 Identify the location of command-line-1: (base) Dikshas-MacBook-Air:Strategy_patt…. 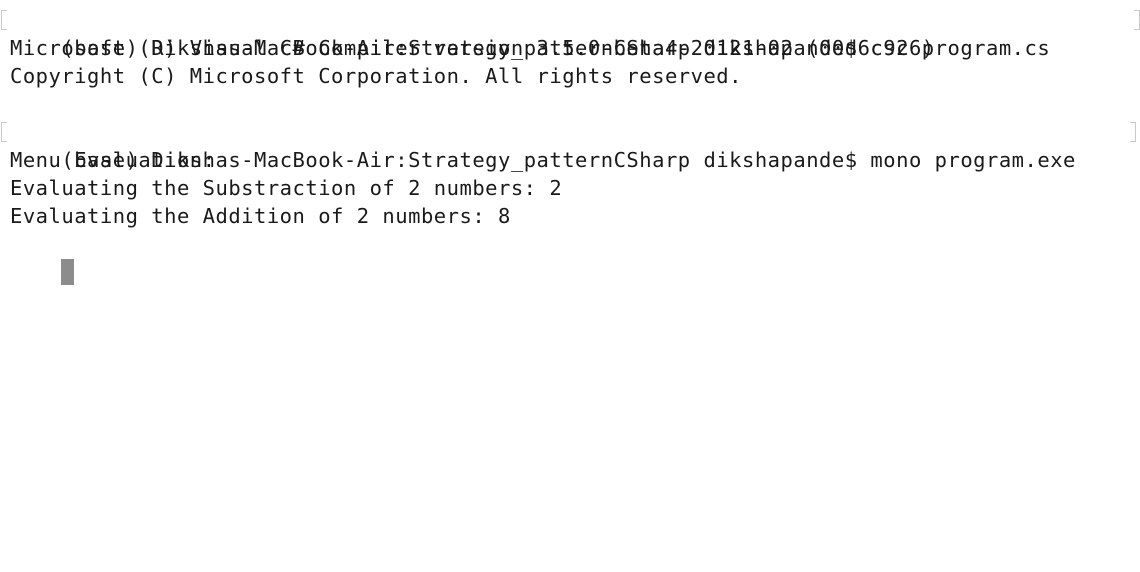
(570, 33).